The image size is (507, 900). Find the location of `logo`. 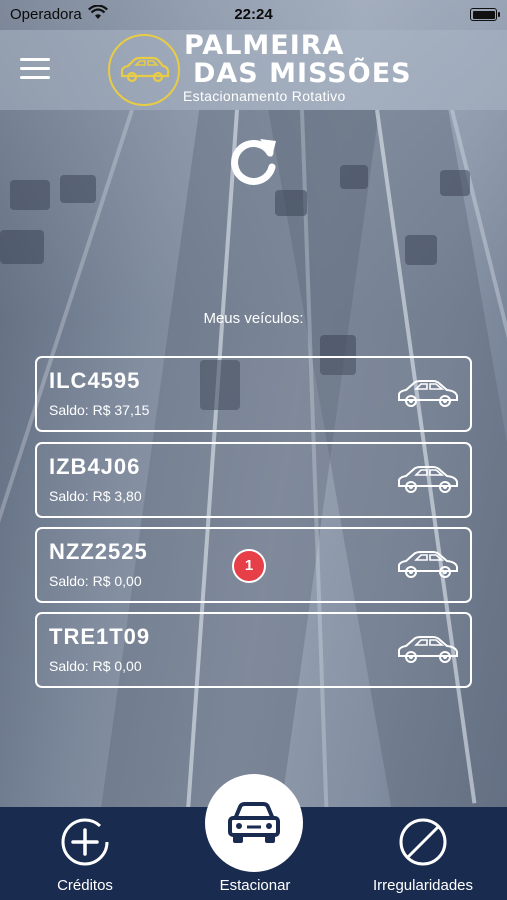

logo is located at coordinates (144, 70).